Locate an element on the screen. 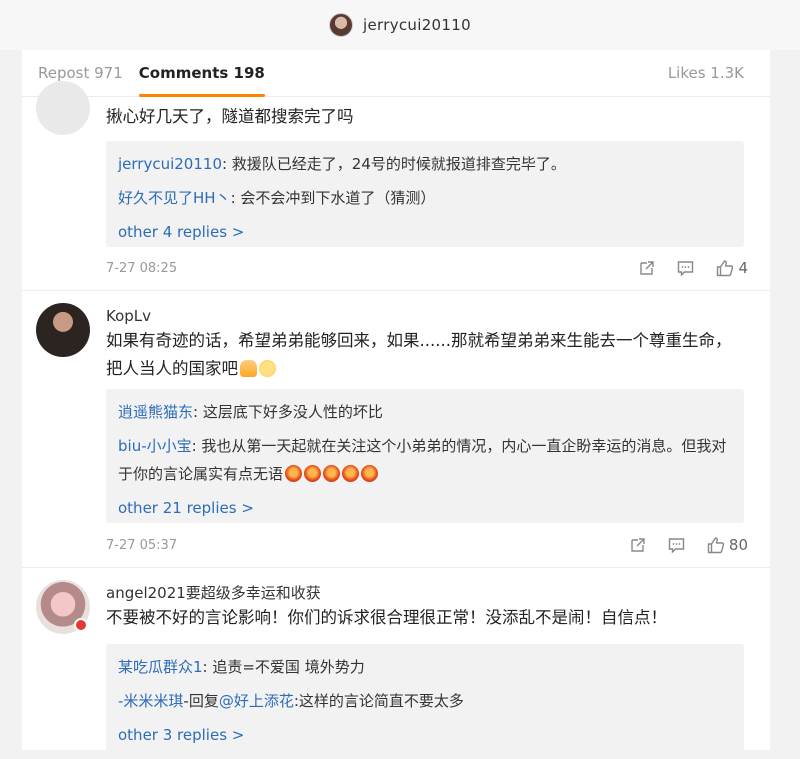 The width and height of the screenshot is (800, 759). reply-author: 好久不见了HH丶 is located at coordinates (174, 198).